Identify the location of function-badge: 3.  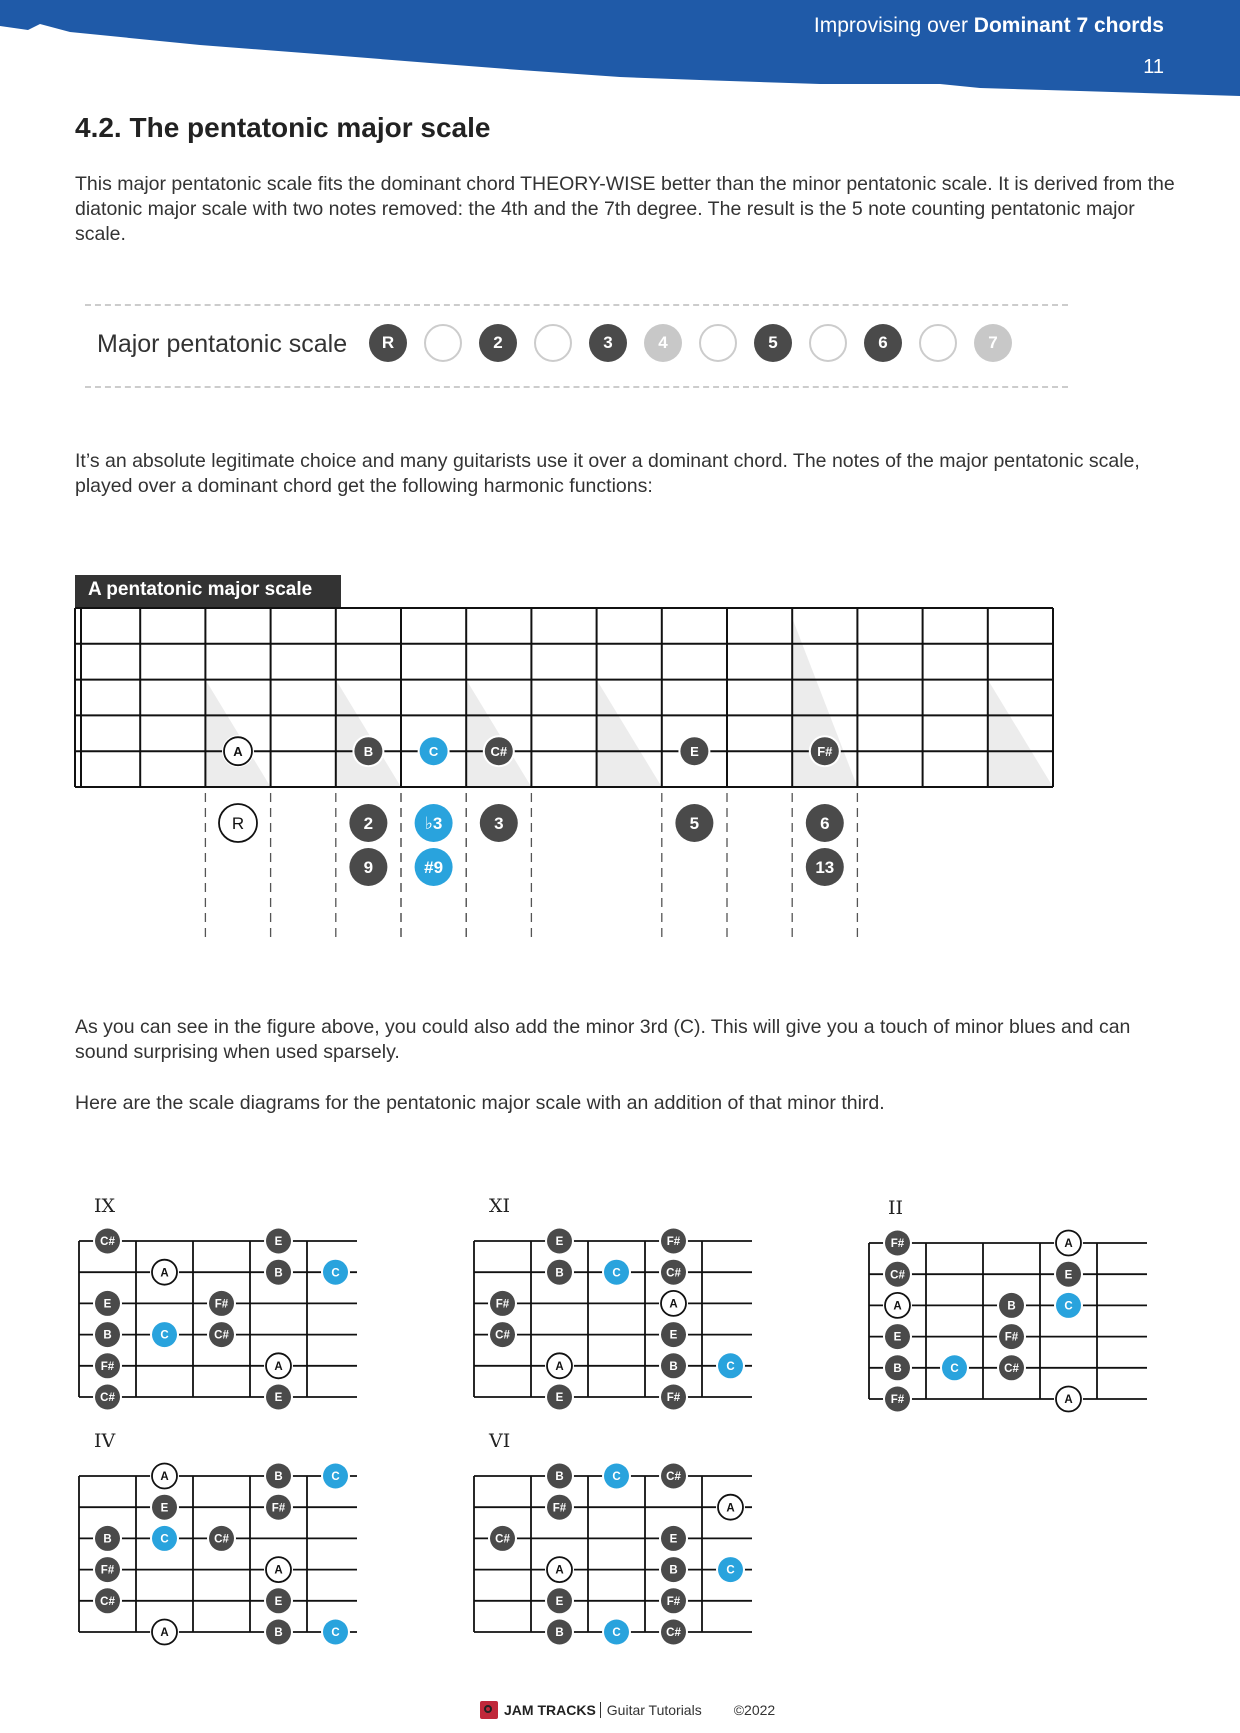
(498, 823).